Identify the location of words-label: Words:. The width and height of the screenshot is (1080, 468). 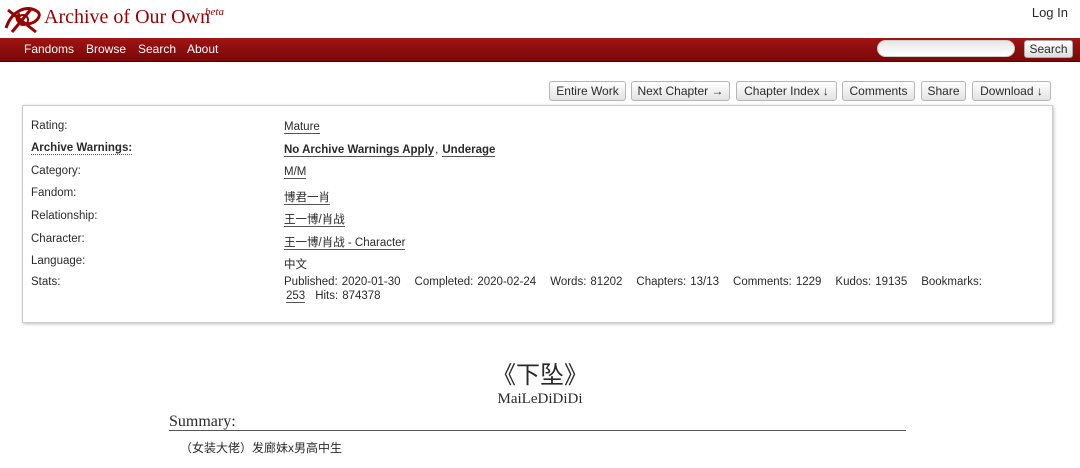
(568, 282).